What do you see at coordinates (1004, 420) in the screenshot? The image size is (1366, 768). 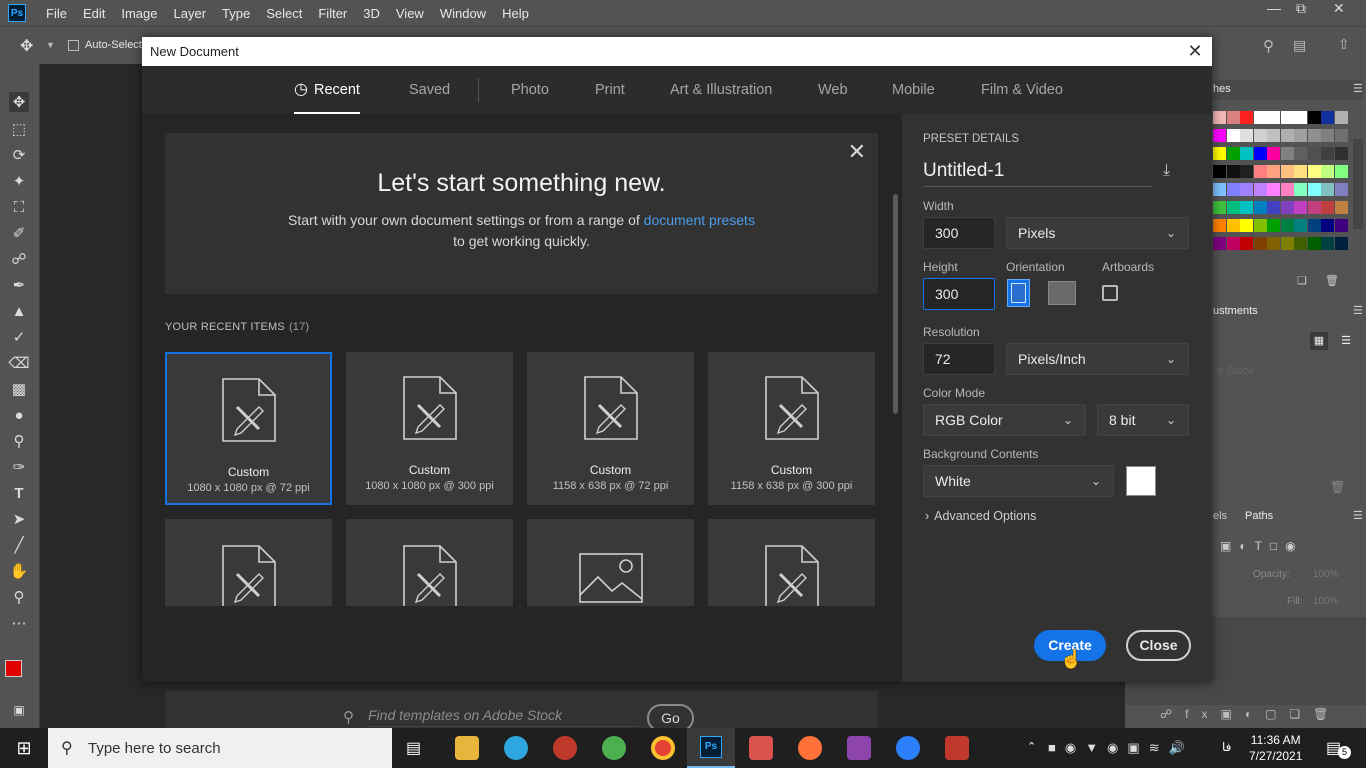 I see `color-mode-select: RGB Color ⌄` at bounding box center [1004, 420].